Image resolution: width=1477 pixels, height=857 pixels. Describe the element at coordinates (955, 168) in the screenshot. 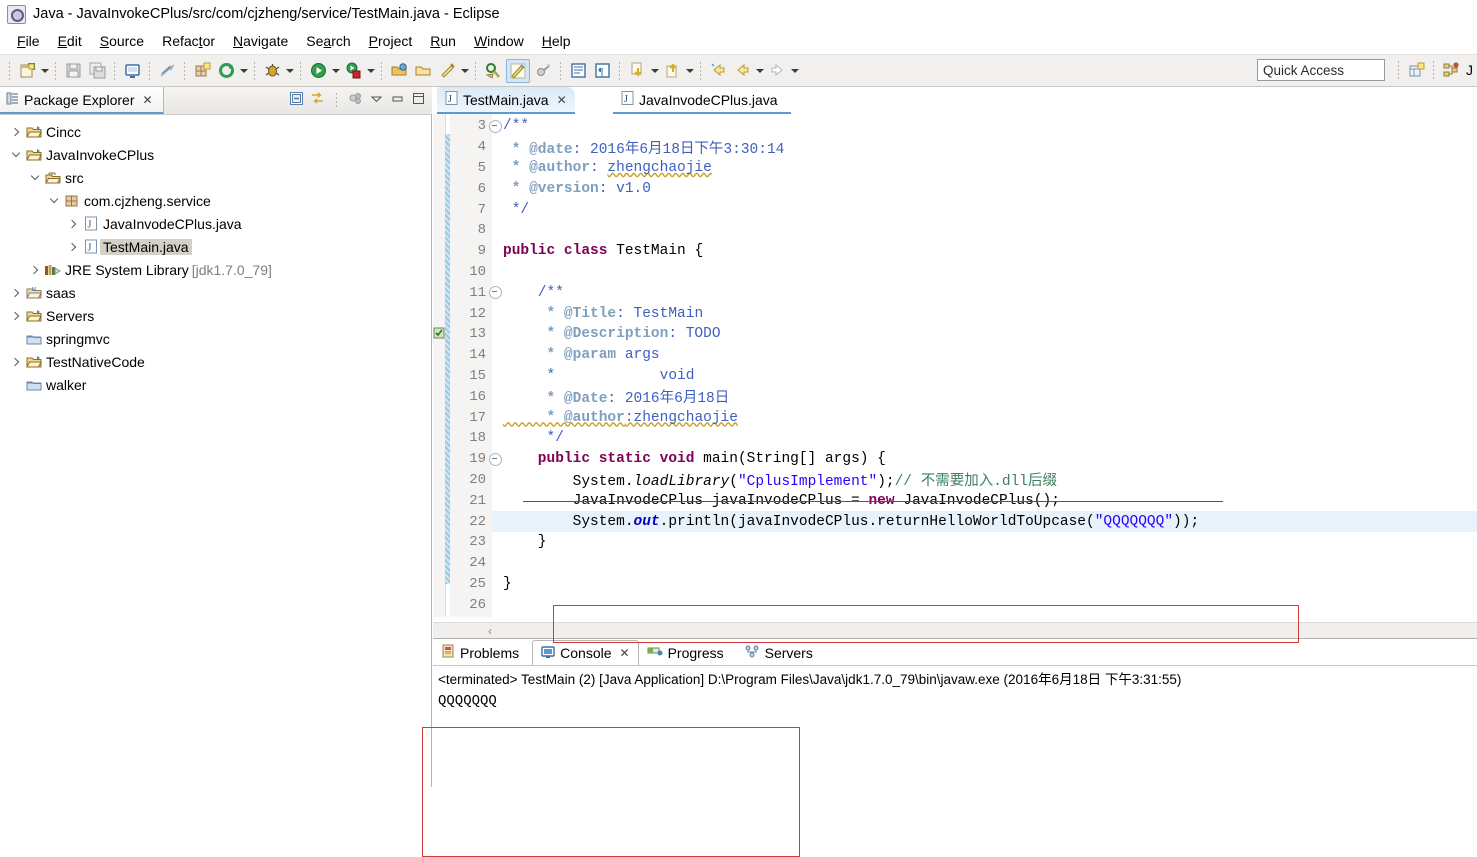

I see `code-line: 5 * @author: zhengchaojie` at that location.